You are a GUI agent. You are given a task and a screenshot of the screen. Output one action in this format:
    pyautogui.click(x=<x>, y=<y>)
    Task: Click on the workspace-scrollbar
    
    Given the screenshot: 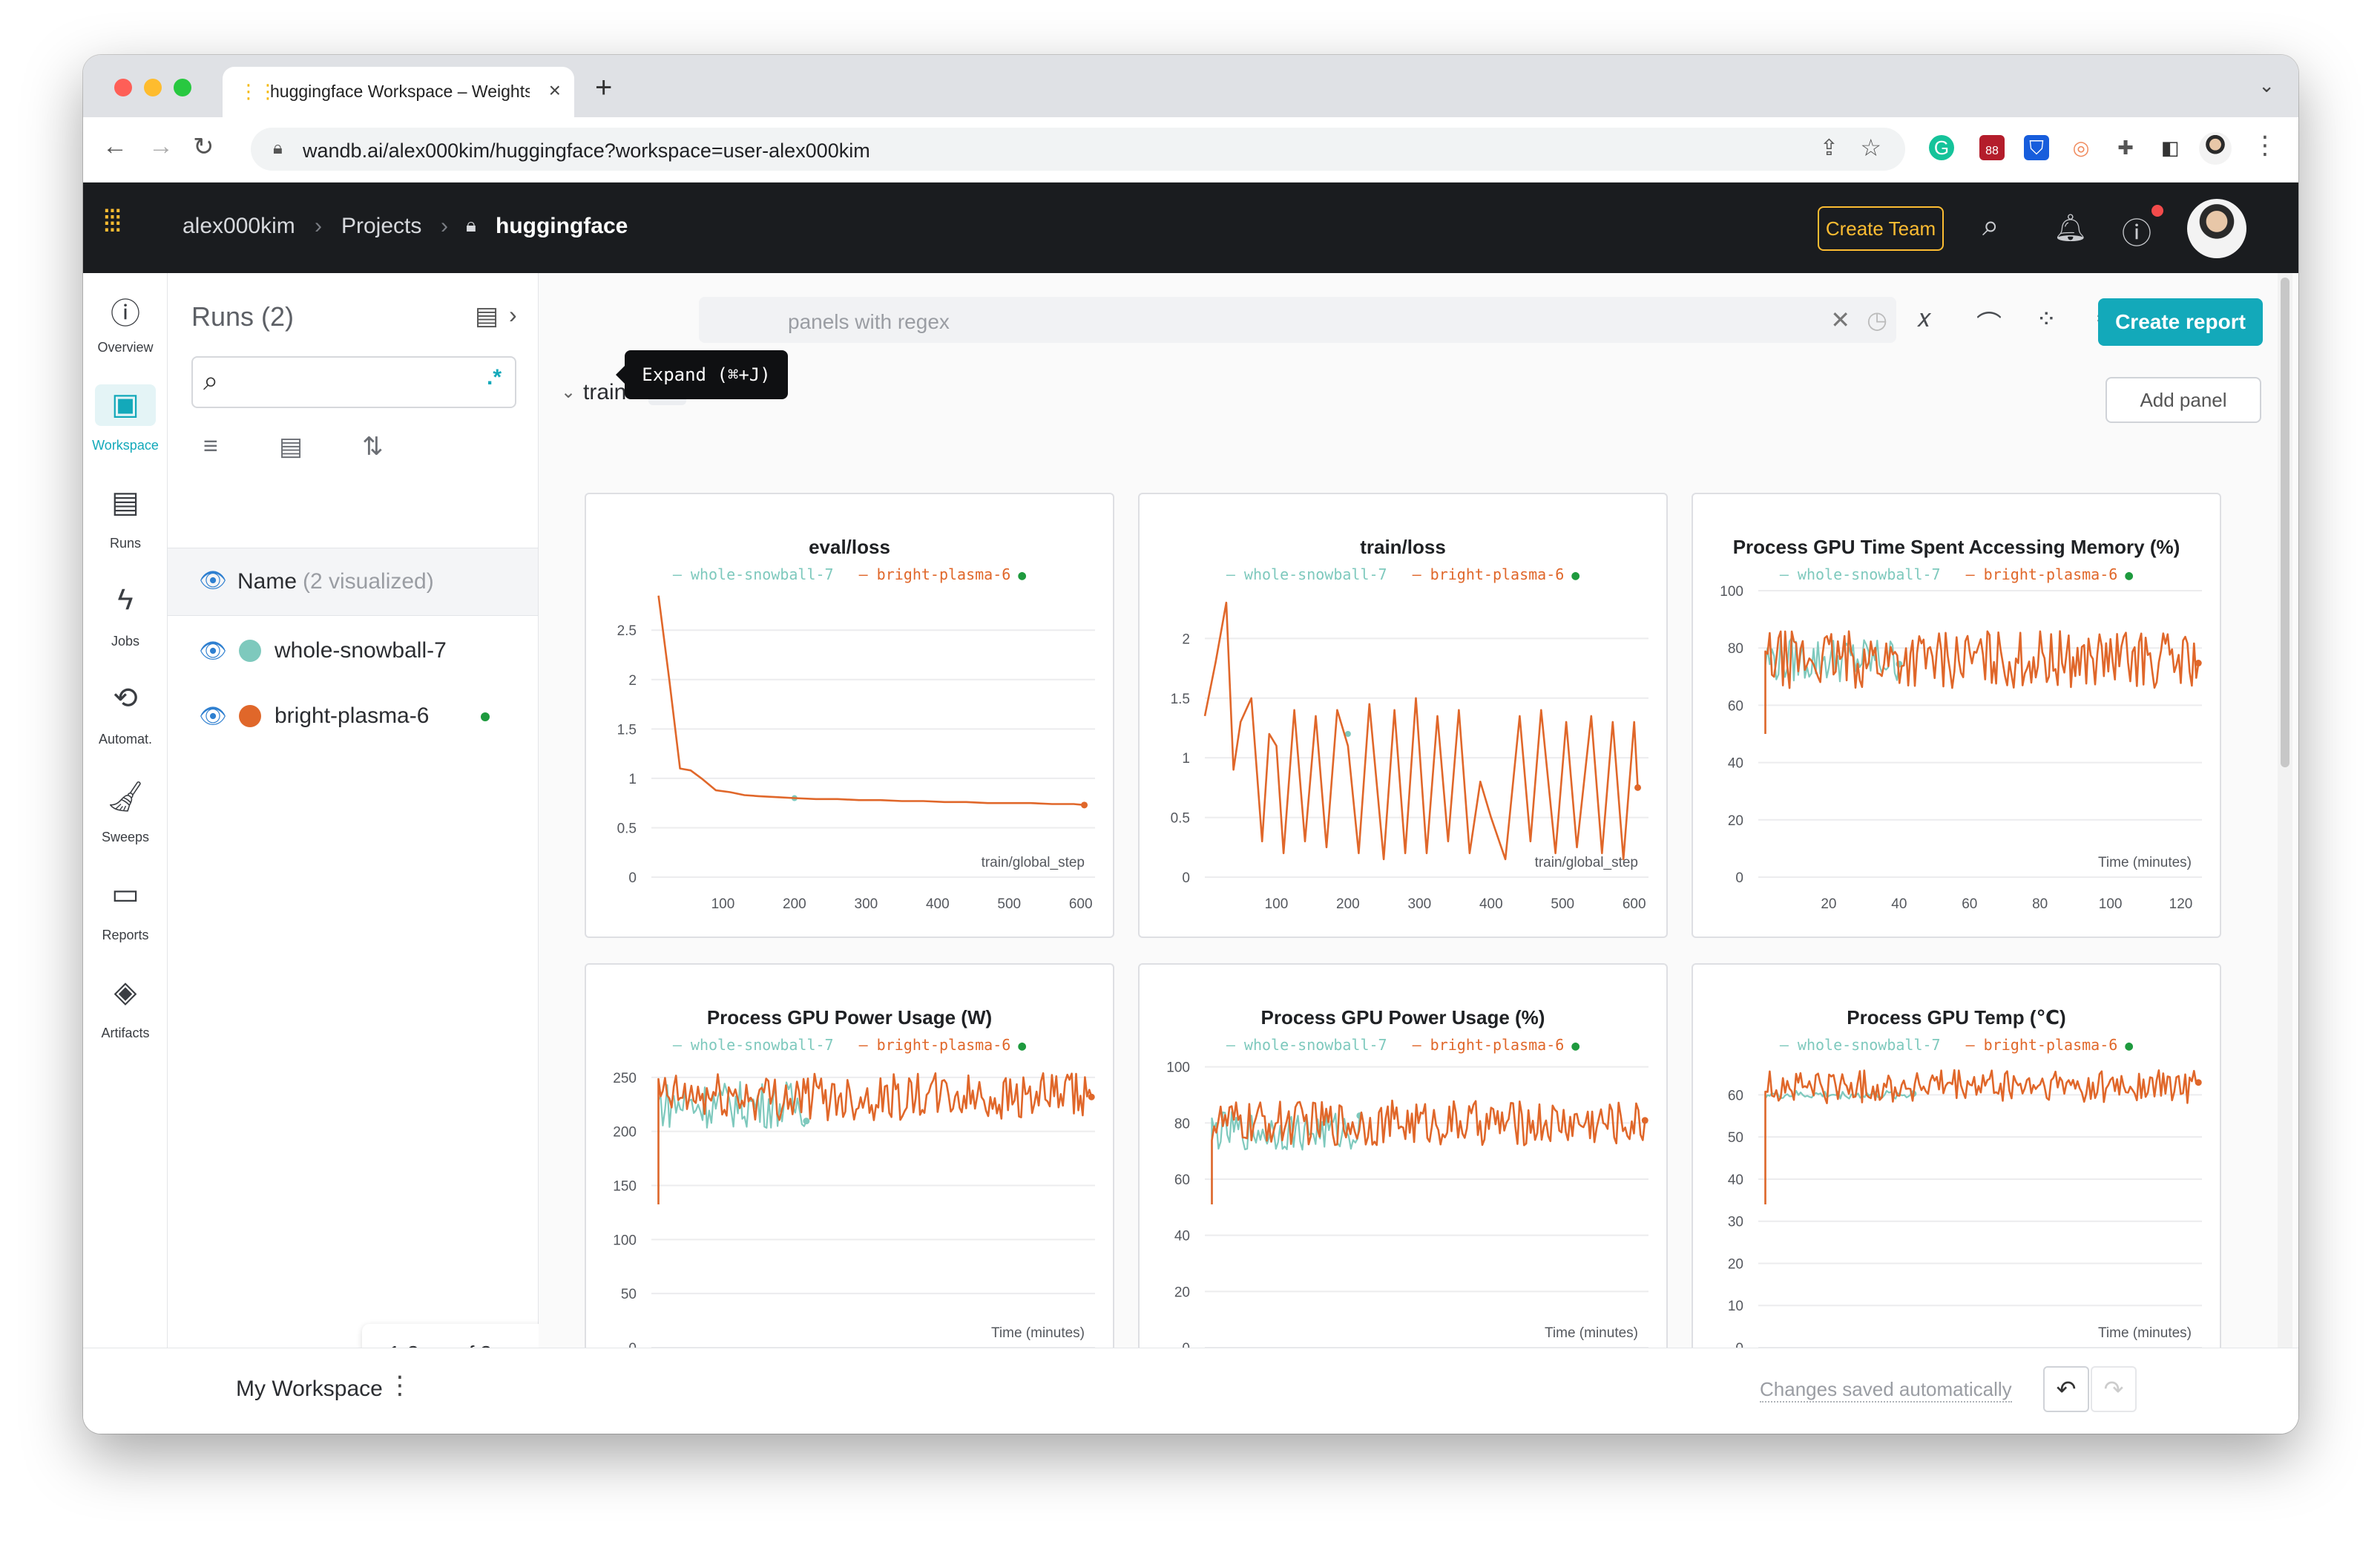 What is the action you would take?
    pyautogui.click(x=2285, y=810)
    